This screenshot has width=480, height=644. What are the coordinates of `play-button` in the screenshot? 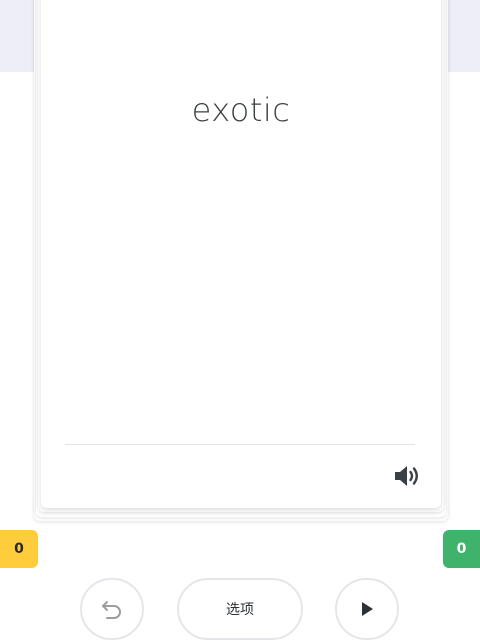 It's located at (367, 609).